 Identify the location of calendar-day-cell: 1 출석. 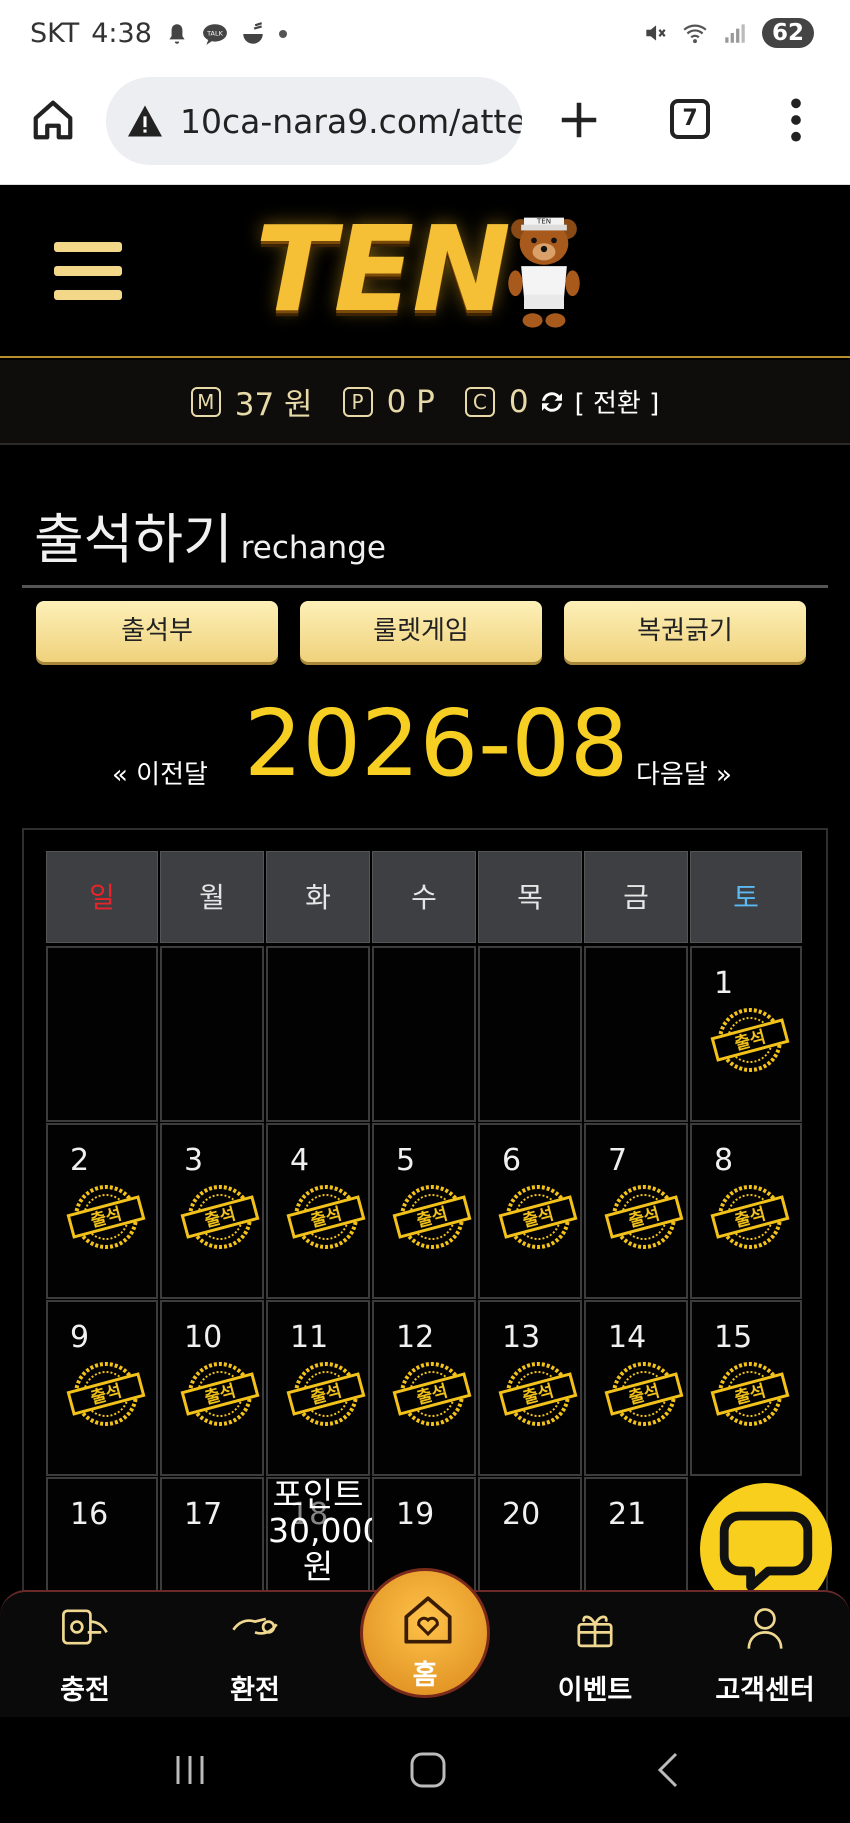
(746, 1034).